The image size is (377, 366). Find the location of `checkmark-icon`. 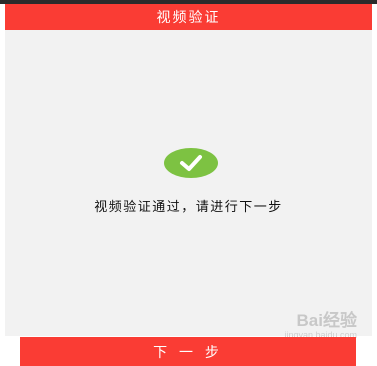

checkmark-icon is located at coordinates (191, 163).